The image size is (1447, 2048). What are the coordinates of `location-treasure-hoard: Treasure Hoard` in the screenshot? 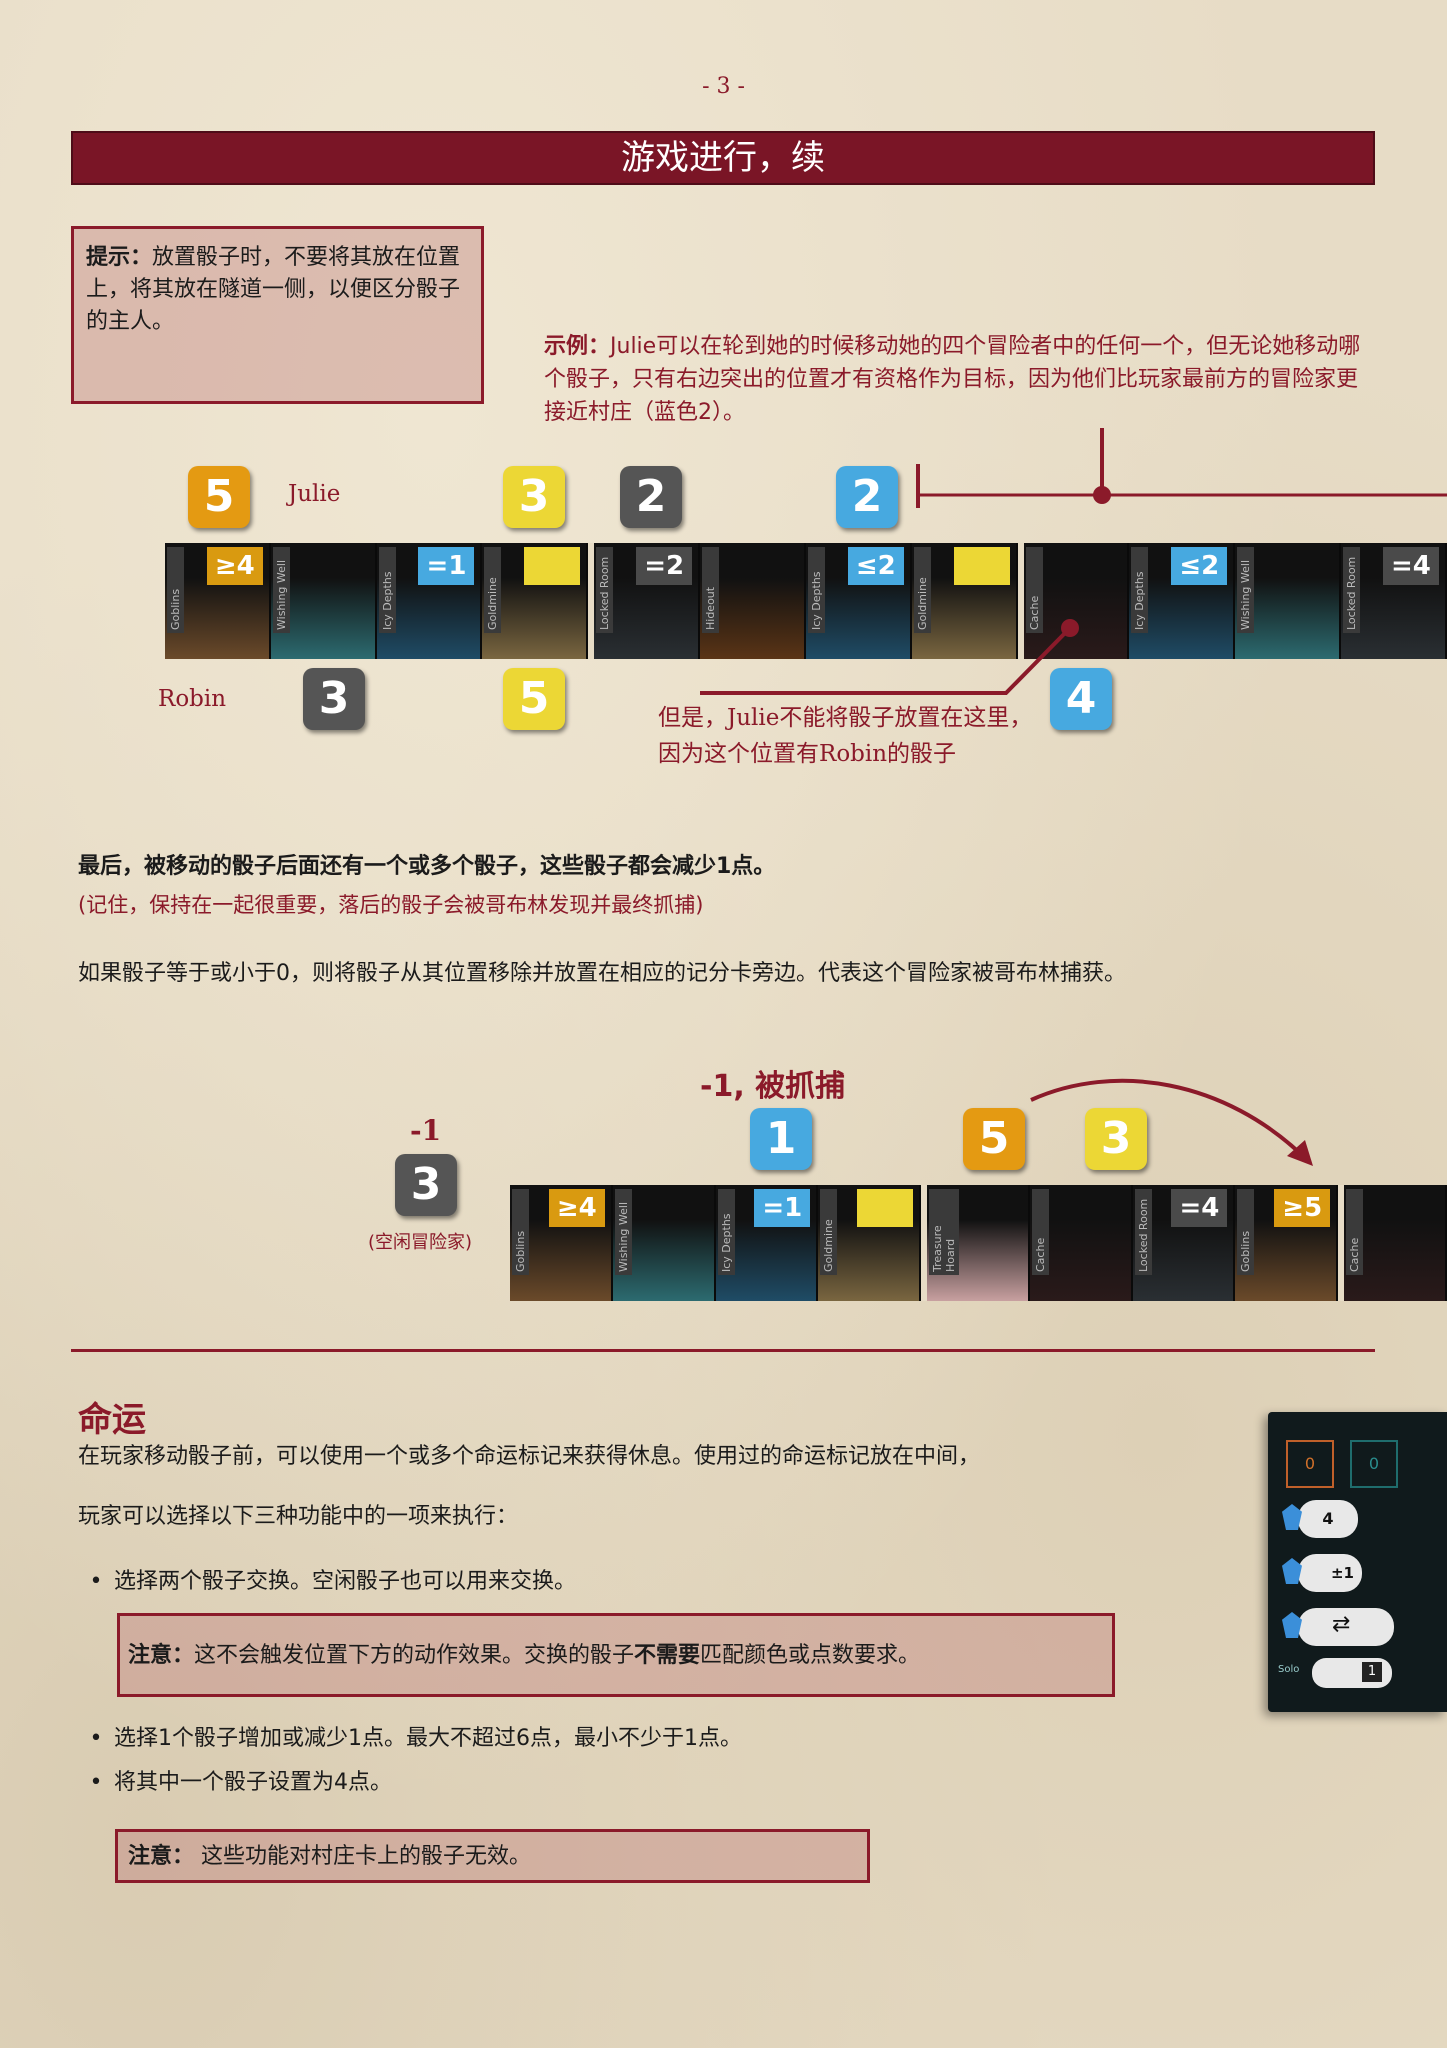 It's located at (978, 1243).